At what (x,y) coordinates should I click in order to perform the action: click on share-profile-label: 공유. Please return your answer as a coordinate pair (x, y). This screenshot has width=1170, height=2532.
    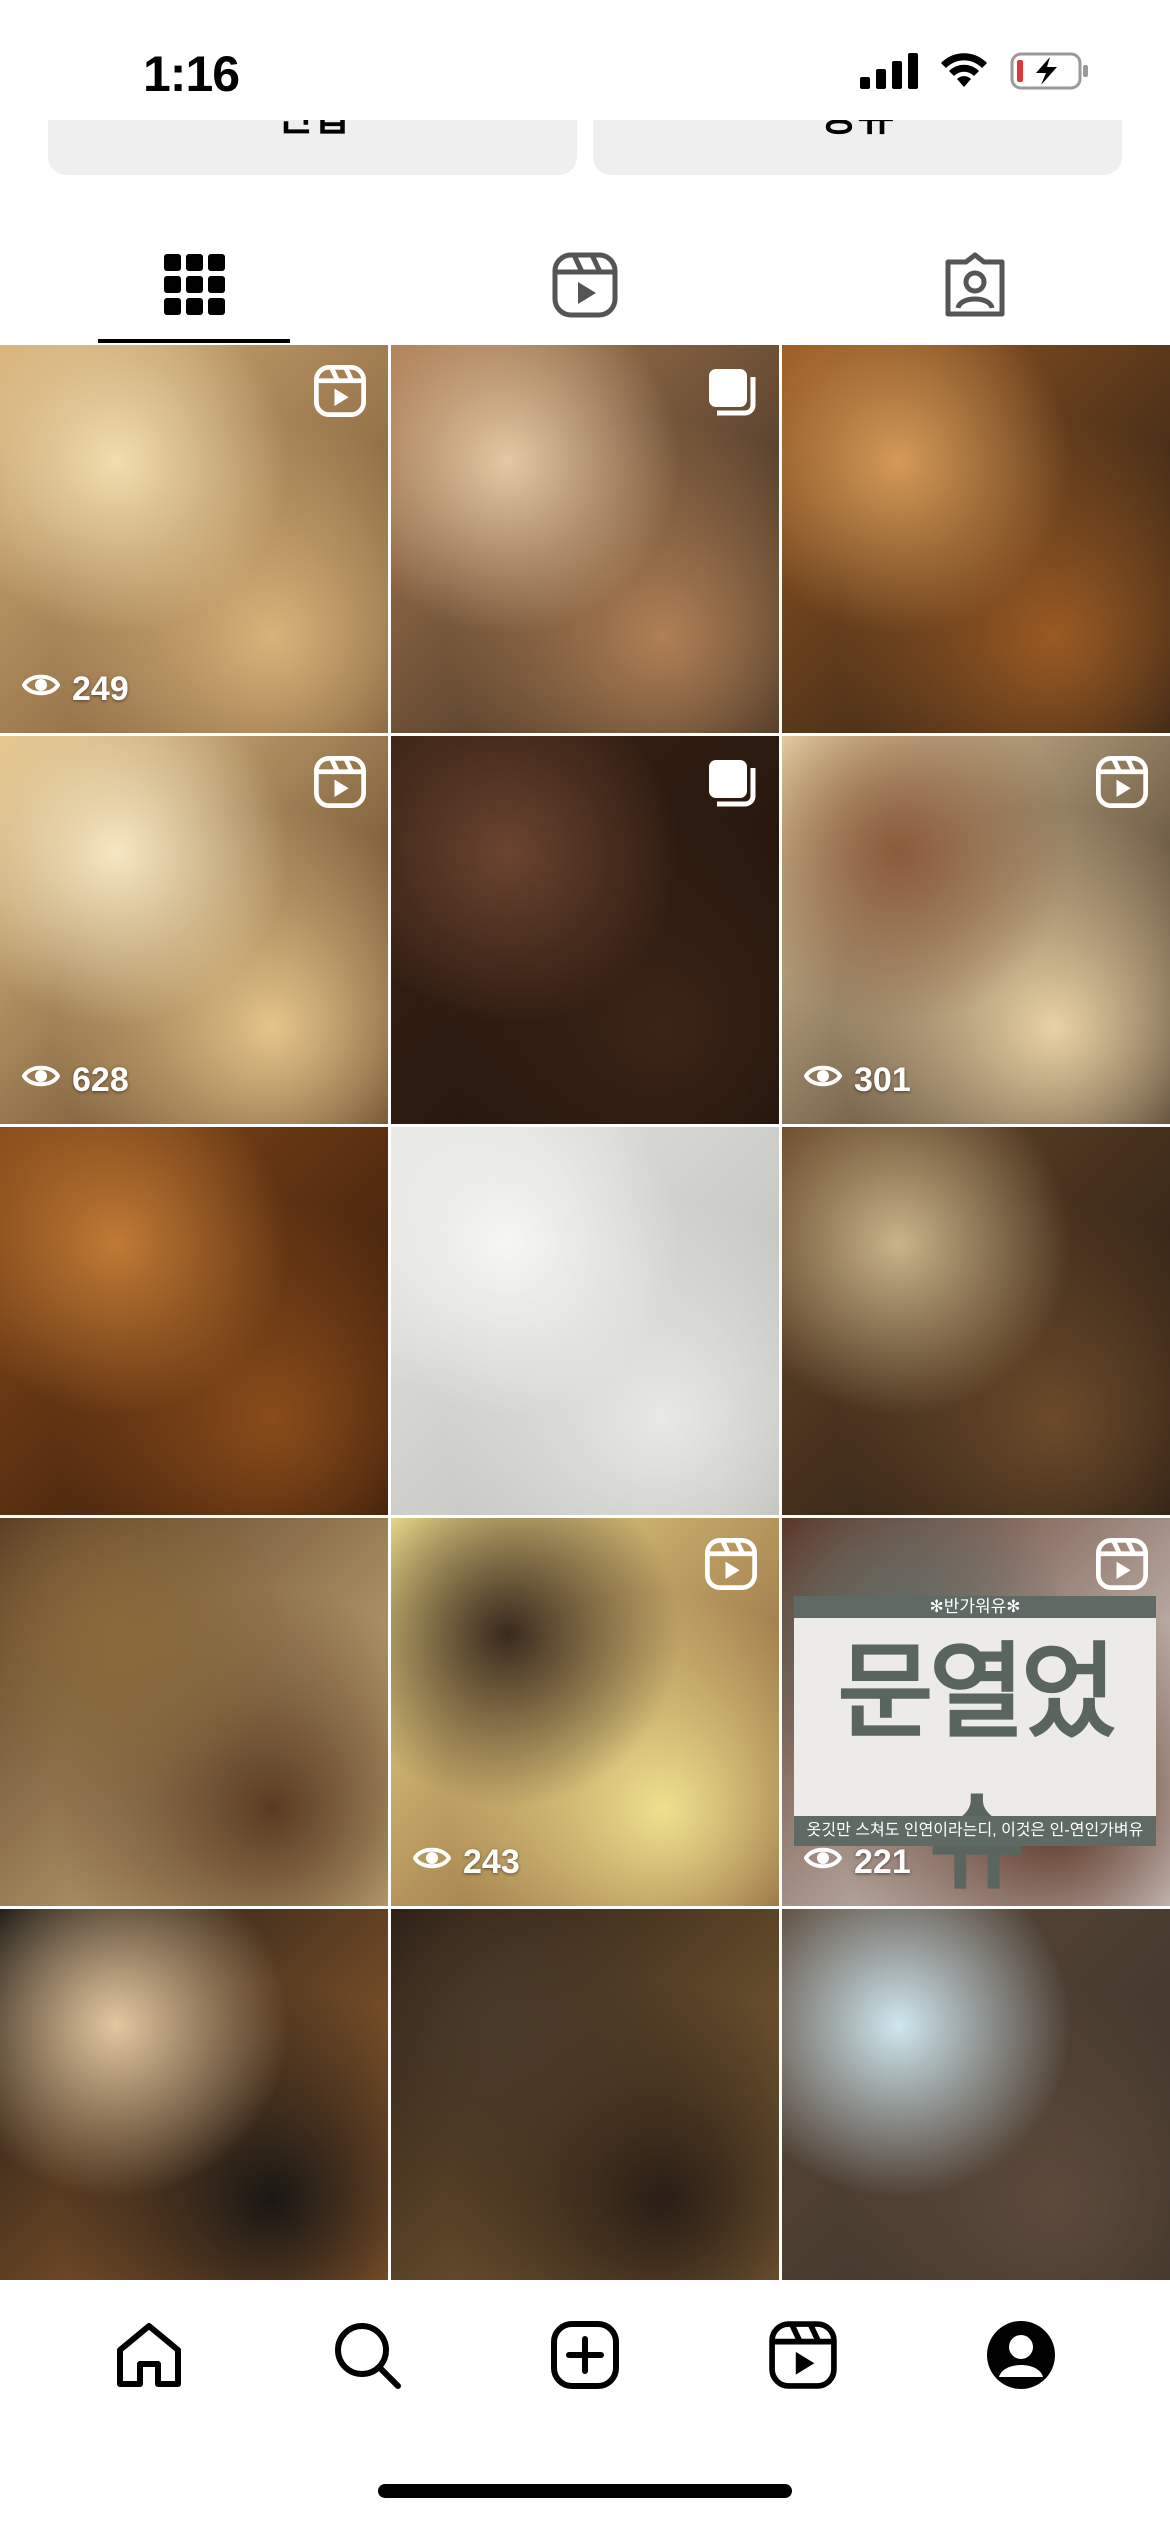
    Looking at the image, I should click on (857, 131).